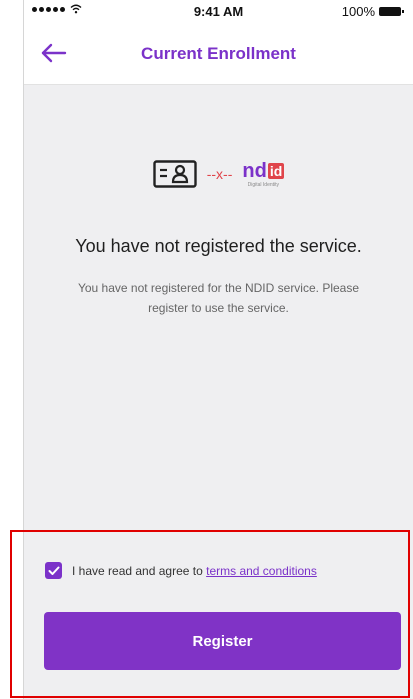 Image resolution: width=413 pixels, height=699 pixels. I want to click on ndid-logo-nd: nd, so click(254, 170).